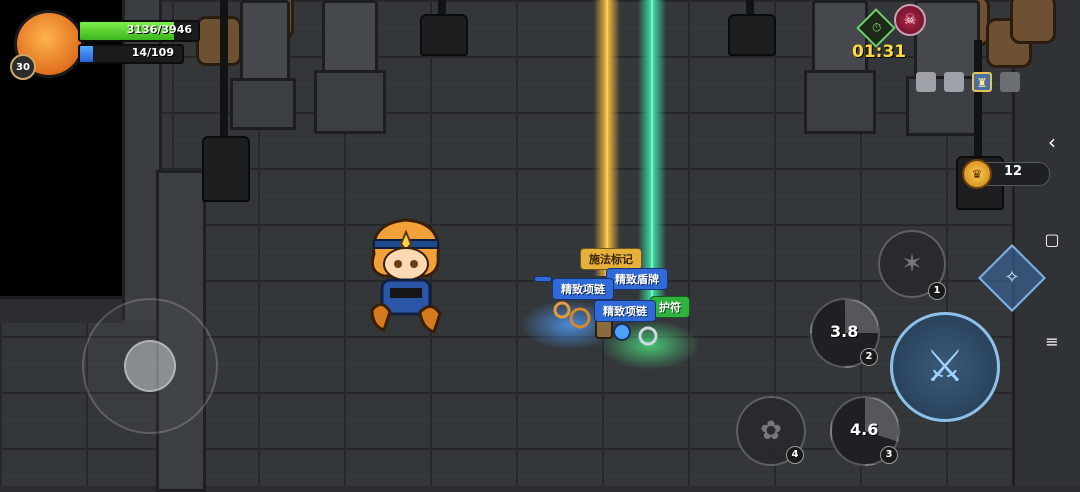  Describe the element at coordinates (1052, 239) in the screenshot. I see `nav-home-button: ▢` at that location.